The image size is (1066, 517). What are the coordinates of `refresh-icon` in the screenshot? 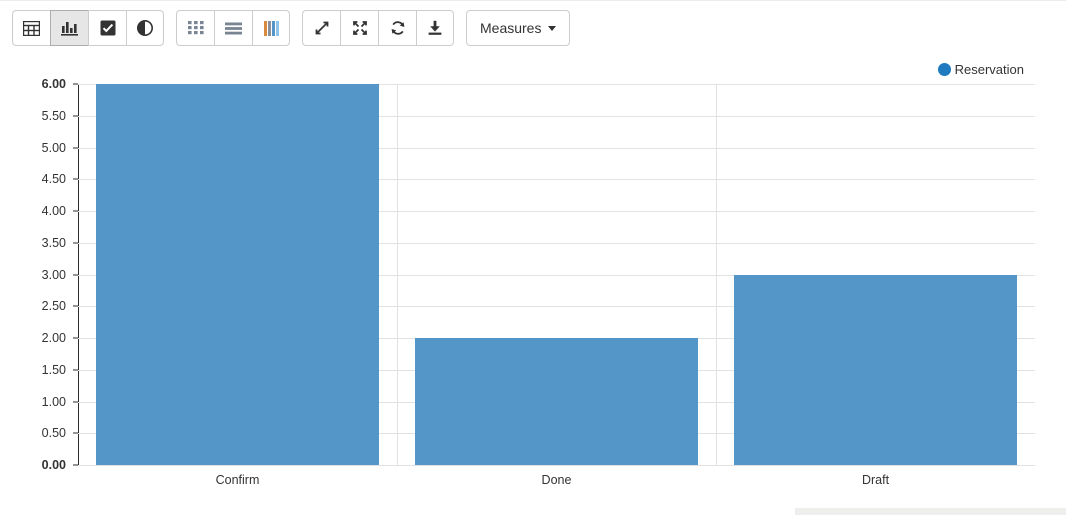 It's located at (398, 28).